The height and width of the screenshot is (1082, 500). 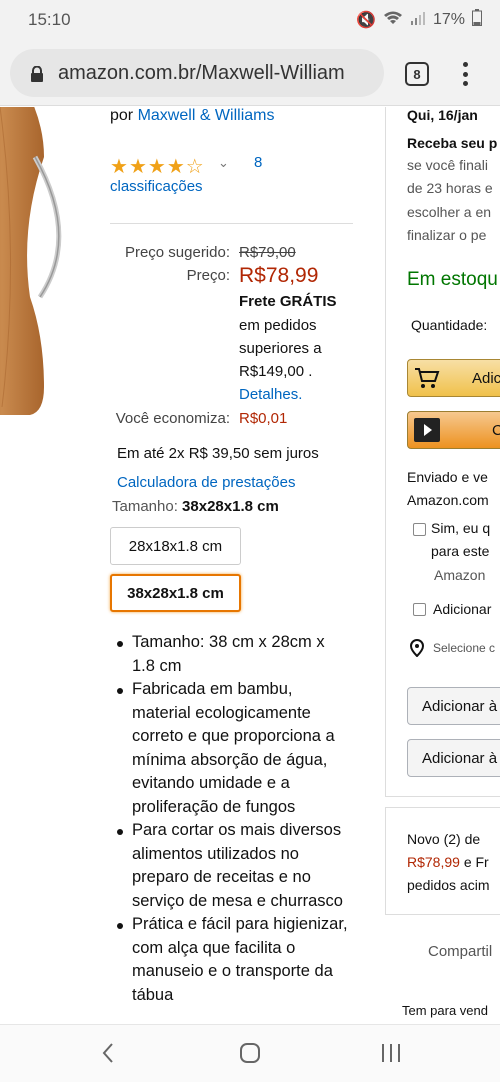 What do you see at coordinates (145, 506) in the screenshot?
I see `size-label: Tamanho:` at bounding box center [145, 506].